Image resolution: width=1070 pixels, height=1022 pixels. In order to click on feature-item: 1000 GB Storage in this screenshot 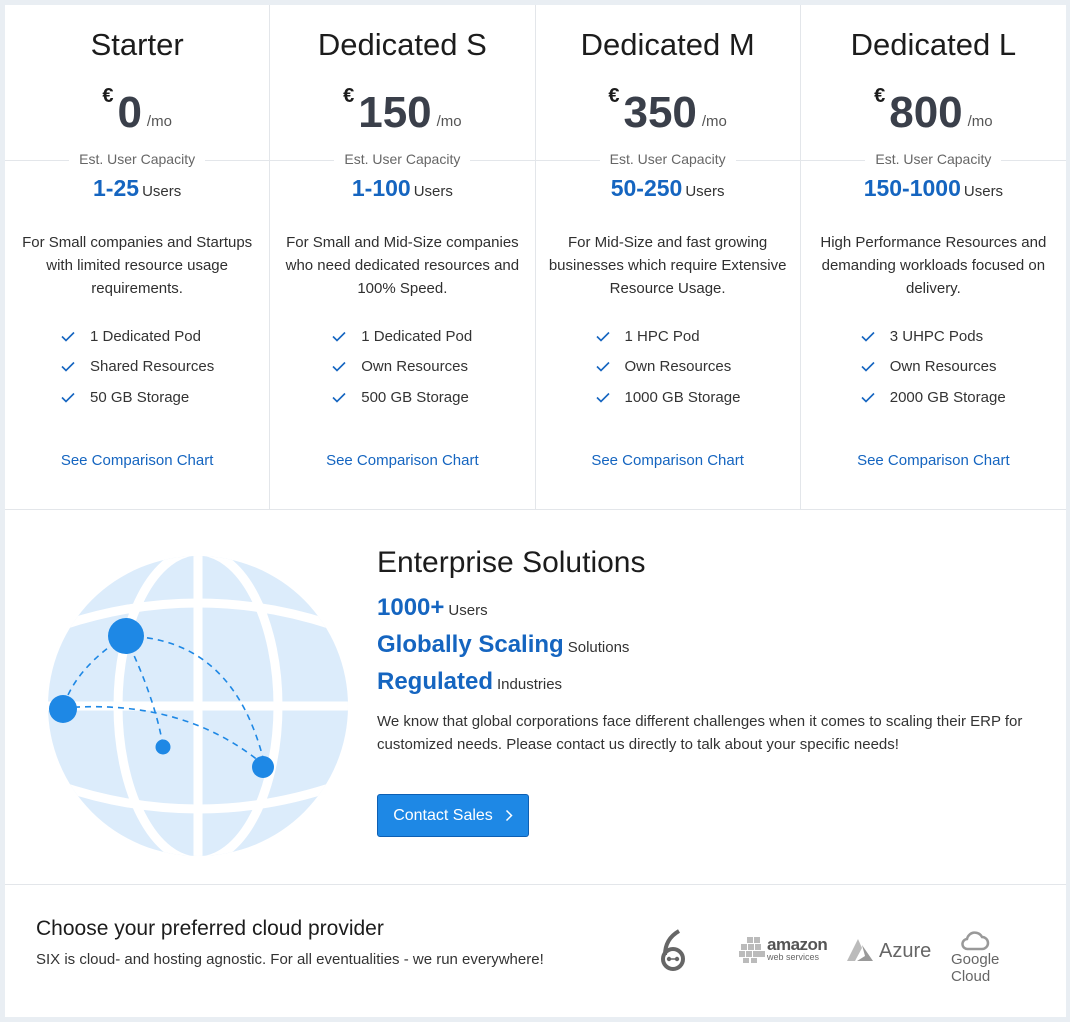, I will do `click(668, 397)`.